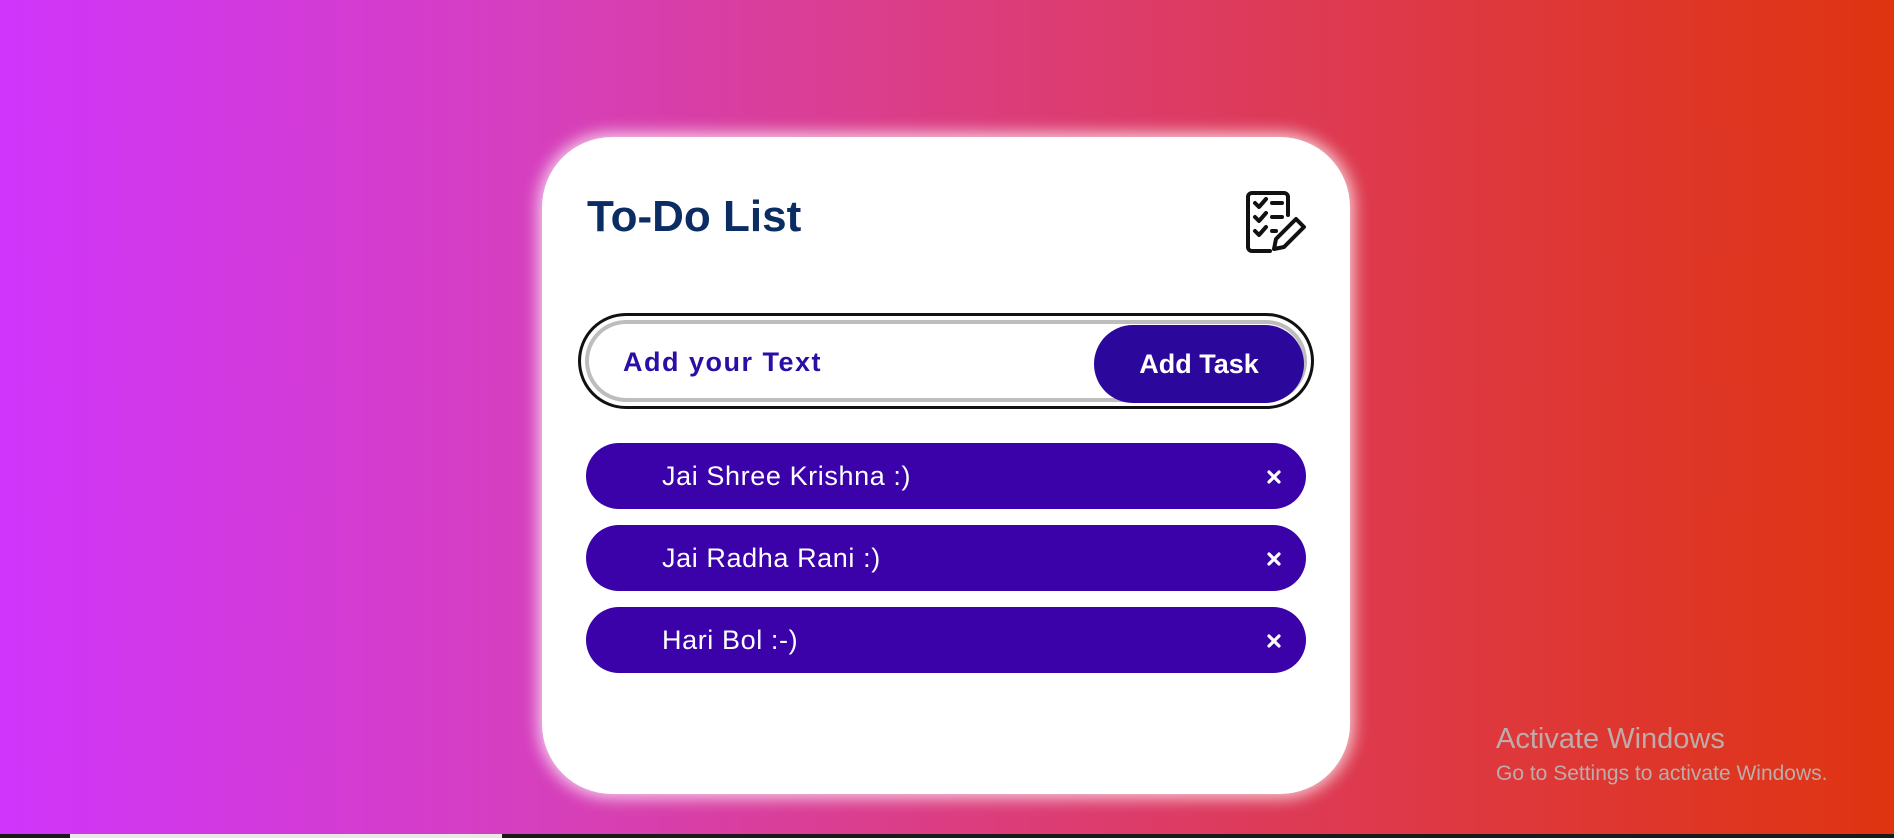 Image resolution: width=1894 pixels, height=838 pixels. I want to click on task-input-group: Add Task, so click(946, 361).